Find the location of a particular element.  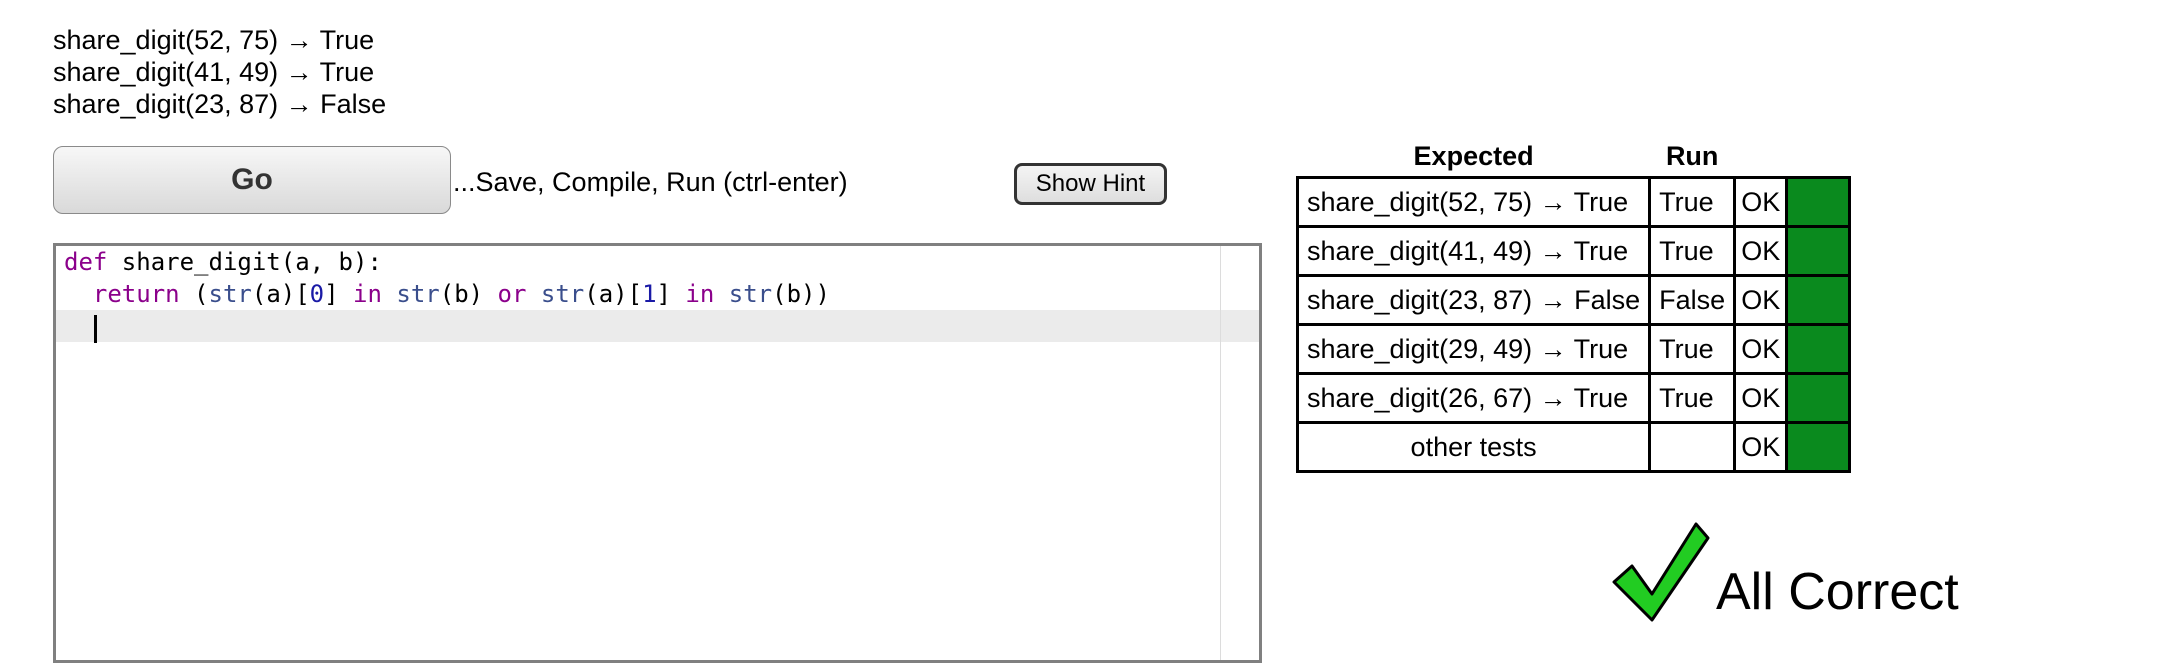

table-row: share_digit(52, 75) → True True OK is located at coordinates (1573, 202).